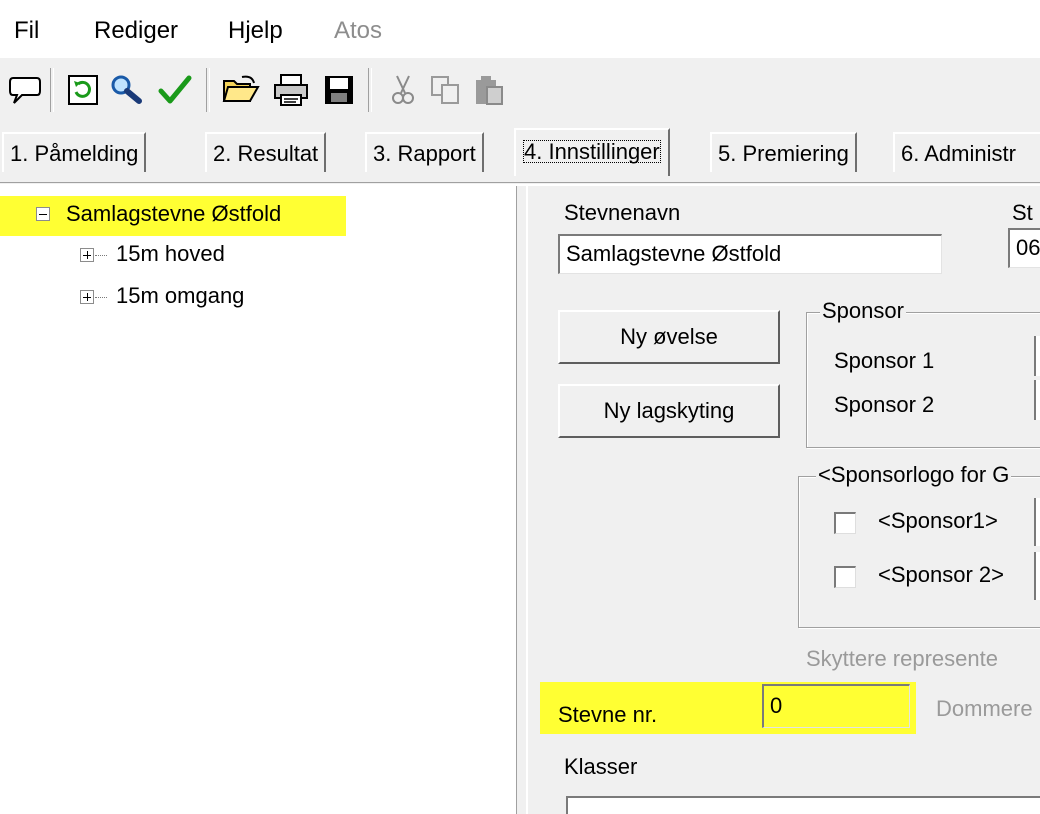 The image size is (1040, 814). What do you see at coordinates (622, 212) in the screenshot?
I see `stevnenavn-label: Stevnenavn` at bounding box center [622, 212].